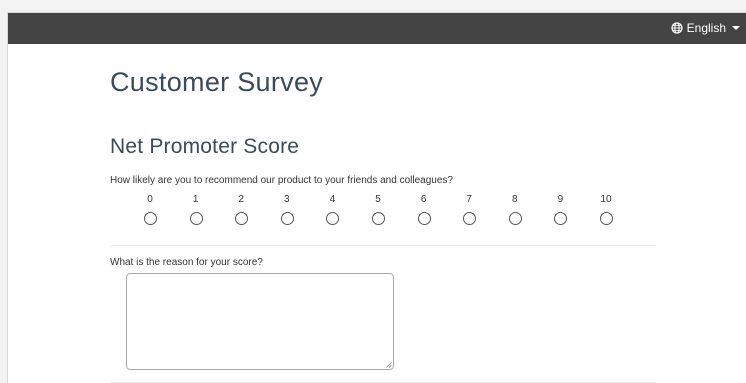  What do you see at coordinates (260, 321) in the screenshot?
I see `reason-textarea` at bounding box center [260, 321].